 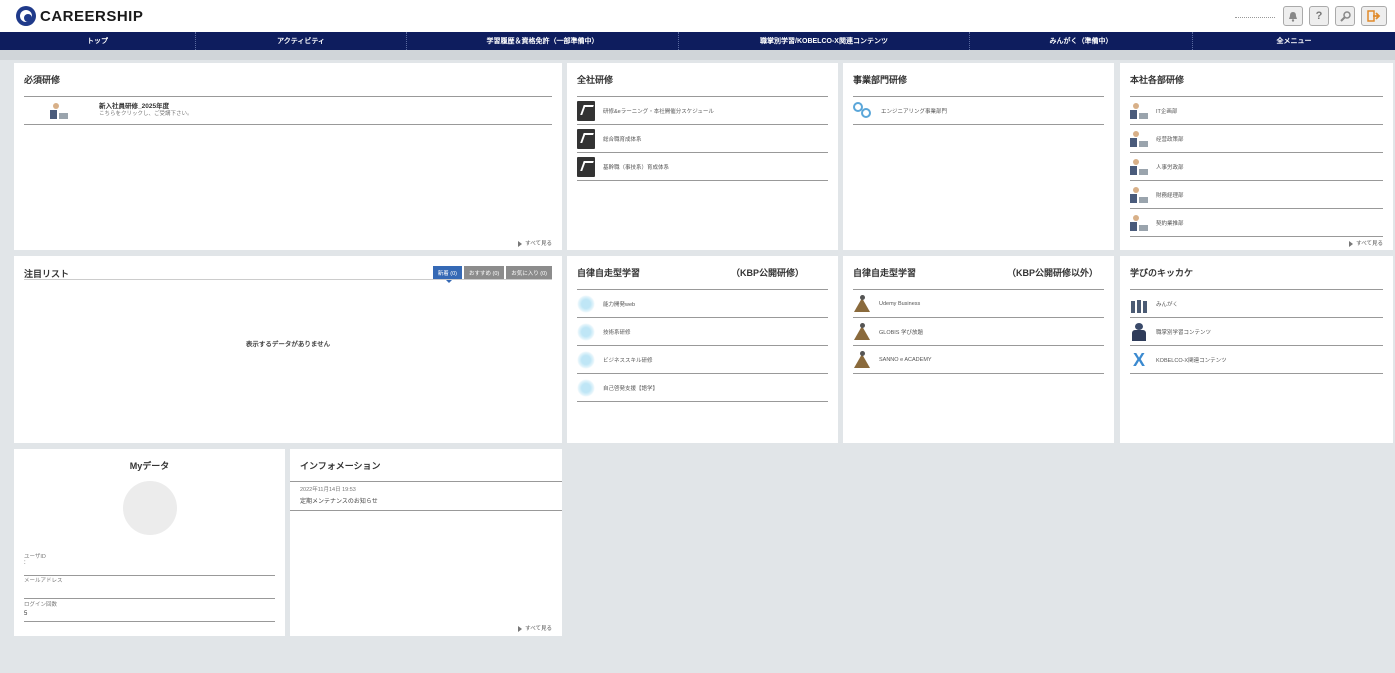 I want to click on user-id-label: ユーザID, so click(x=35, y=557).